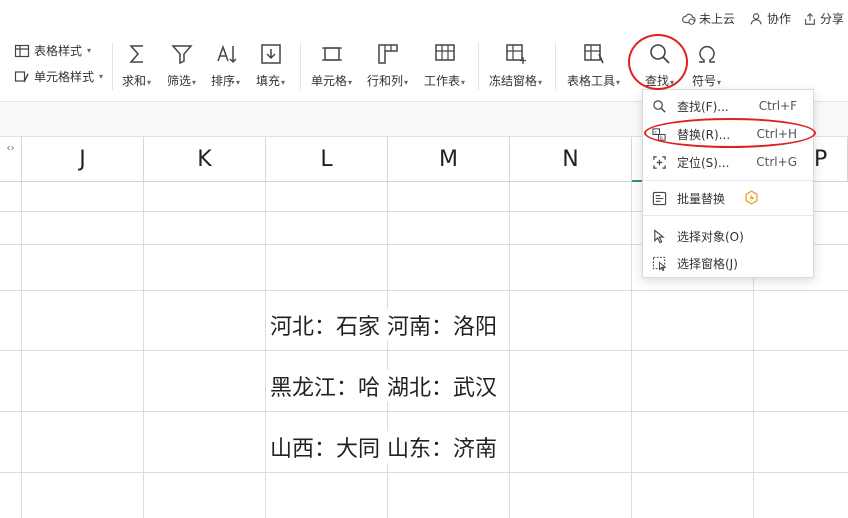 The image size is (848, 518). What do you see at coordinates (134, 81) in the screenshot?
I see `sum-label: 求和` at bounding box center [134, 81].